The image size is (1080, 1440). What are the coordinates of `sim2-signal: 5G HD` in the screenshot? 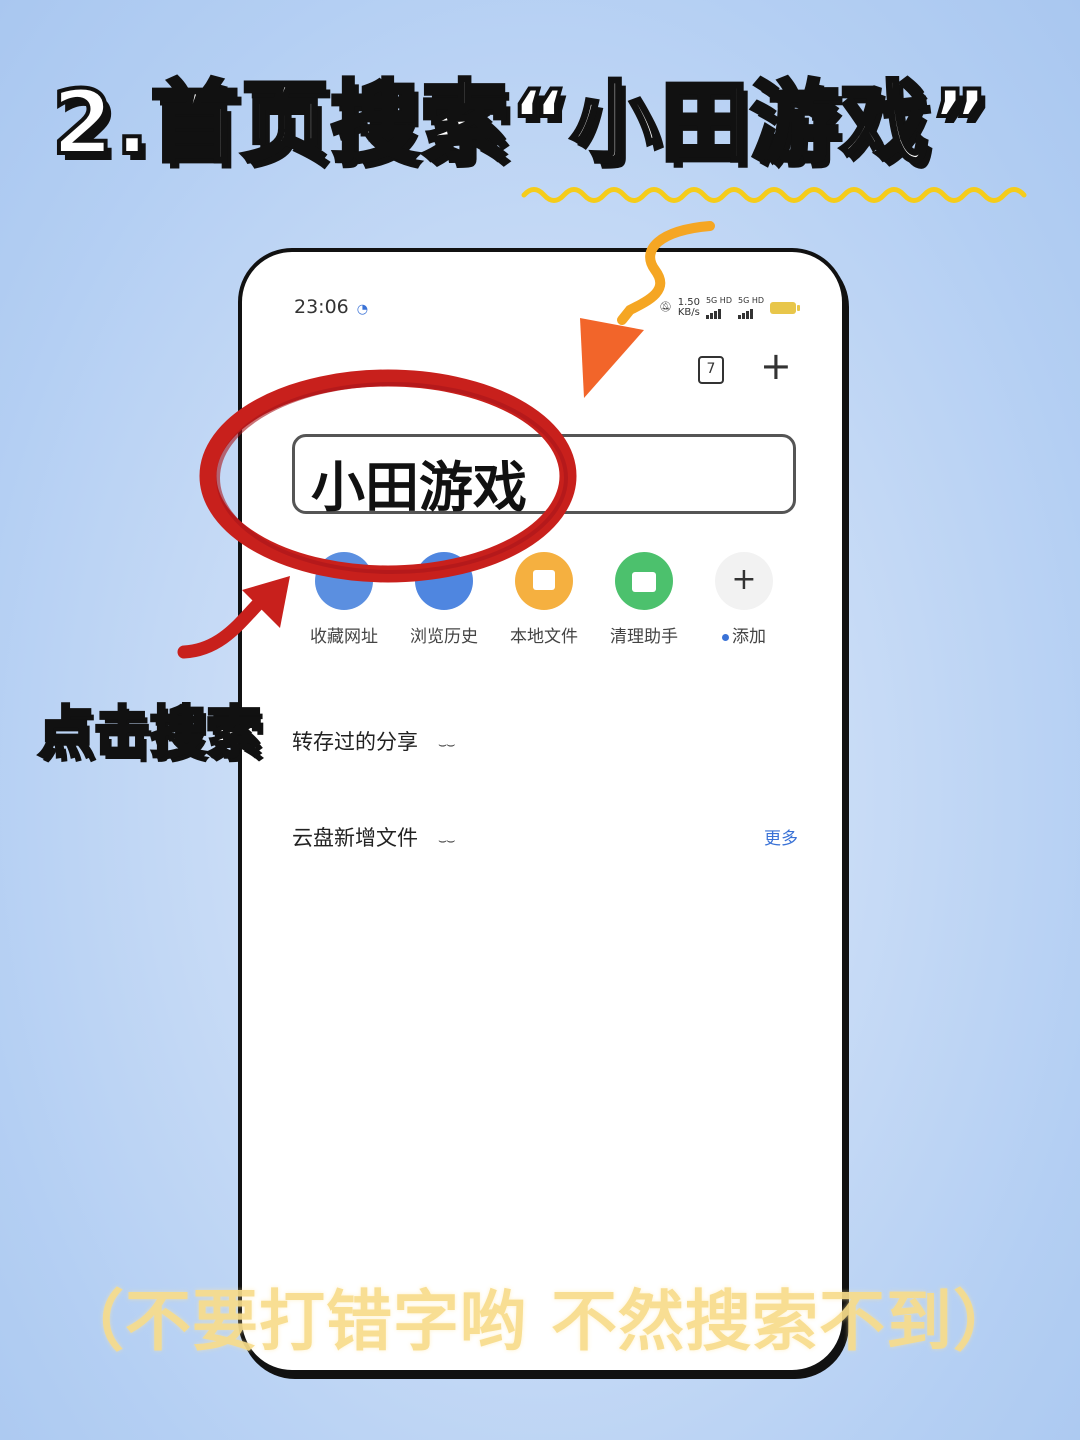 It's located at (750, 307).